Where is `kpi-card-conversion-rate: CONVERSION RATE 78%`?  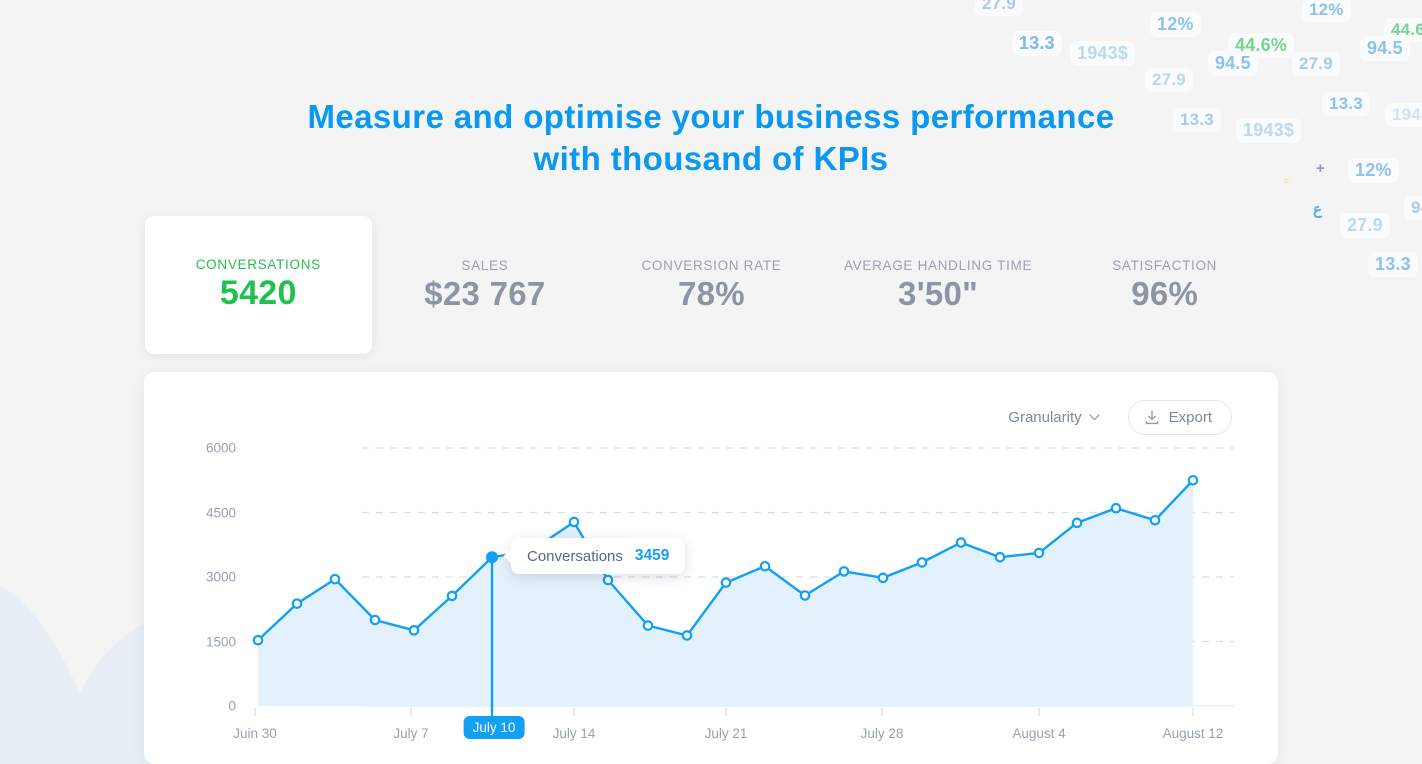
kpi-card-conversion-rate: CONVERSION RATE 78% is located at coordinates (711, 285).